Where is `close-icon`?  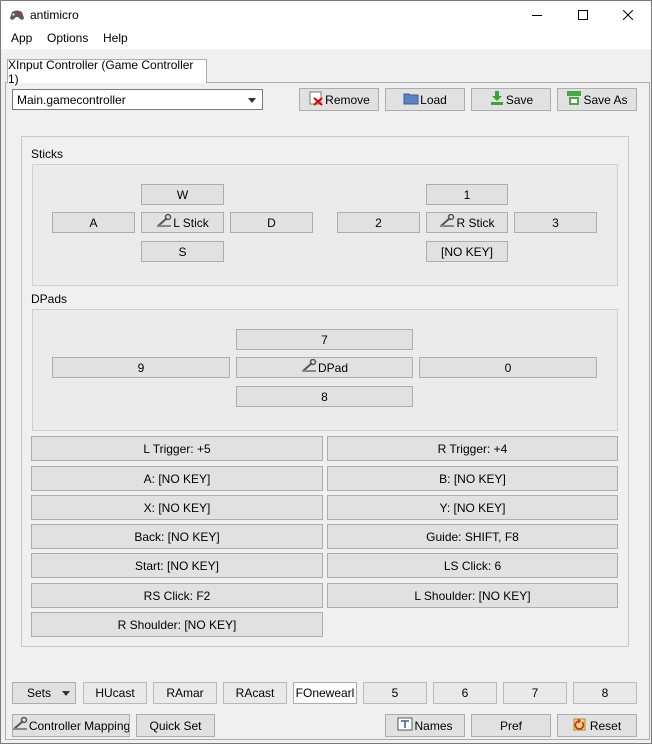 close-icon is located at coordinates (628, 15).